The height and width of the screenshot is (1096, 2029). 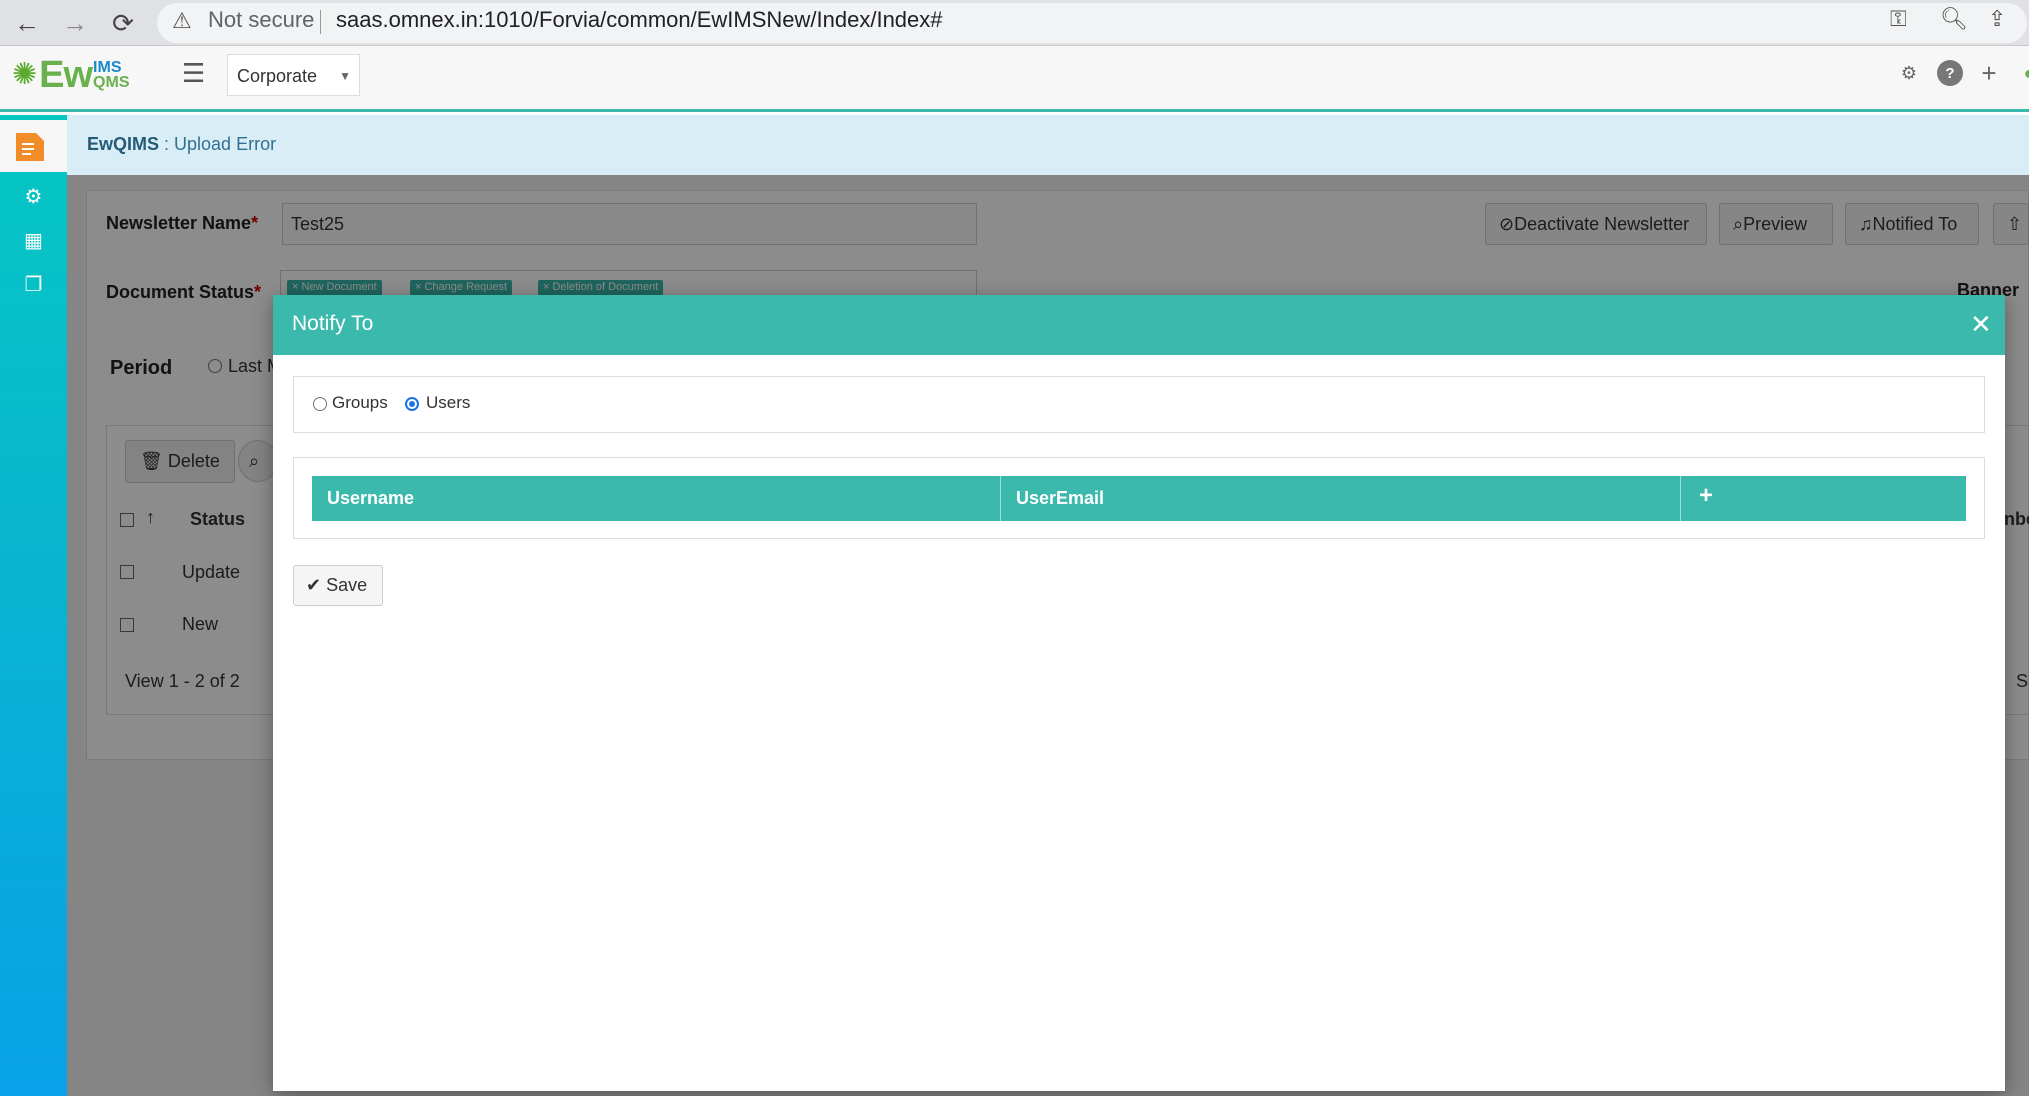 What do you see at coordinates (261, 20) in the screenshot?
I see `security-label: Not secure` at bounding box center [261, 20].